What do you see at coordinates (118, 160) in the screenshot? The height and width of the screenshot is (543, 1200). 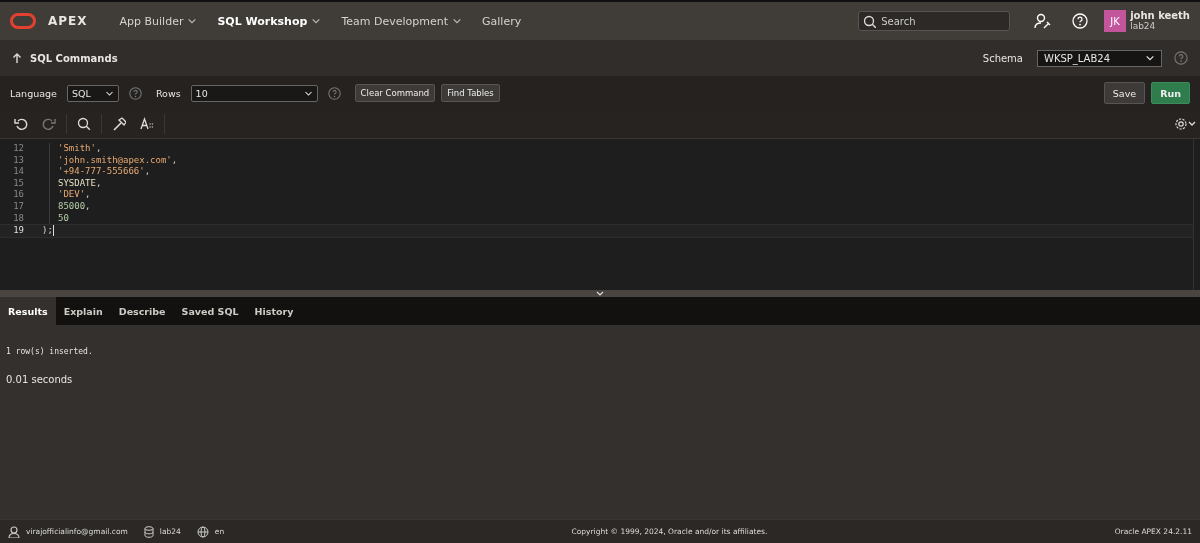 I see `code-line: 'john.smith@apex.com',` at bounding box center [118, 160].